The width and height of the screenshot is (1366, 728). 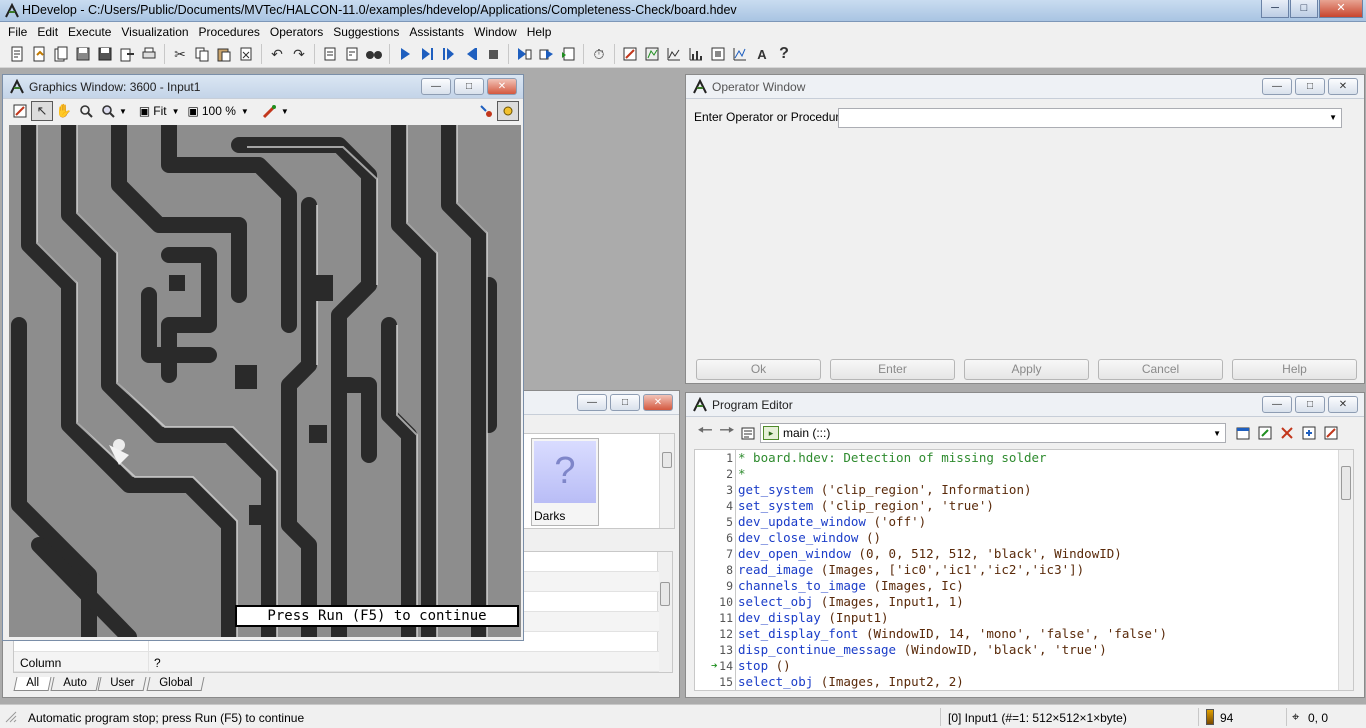 What do you see at coordinates (218, 111) in the screenshot?
I see `zoom-combo: ▣ 100 % ▼` at bounding box center [218, 111].